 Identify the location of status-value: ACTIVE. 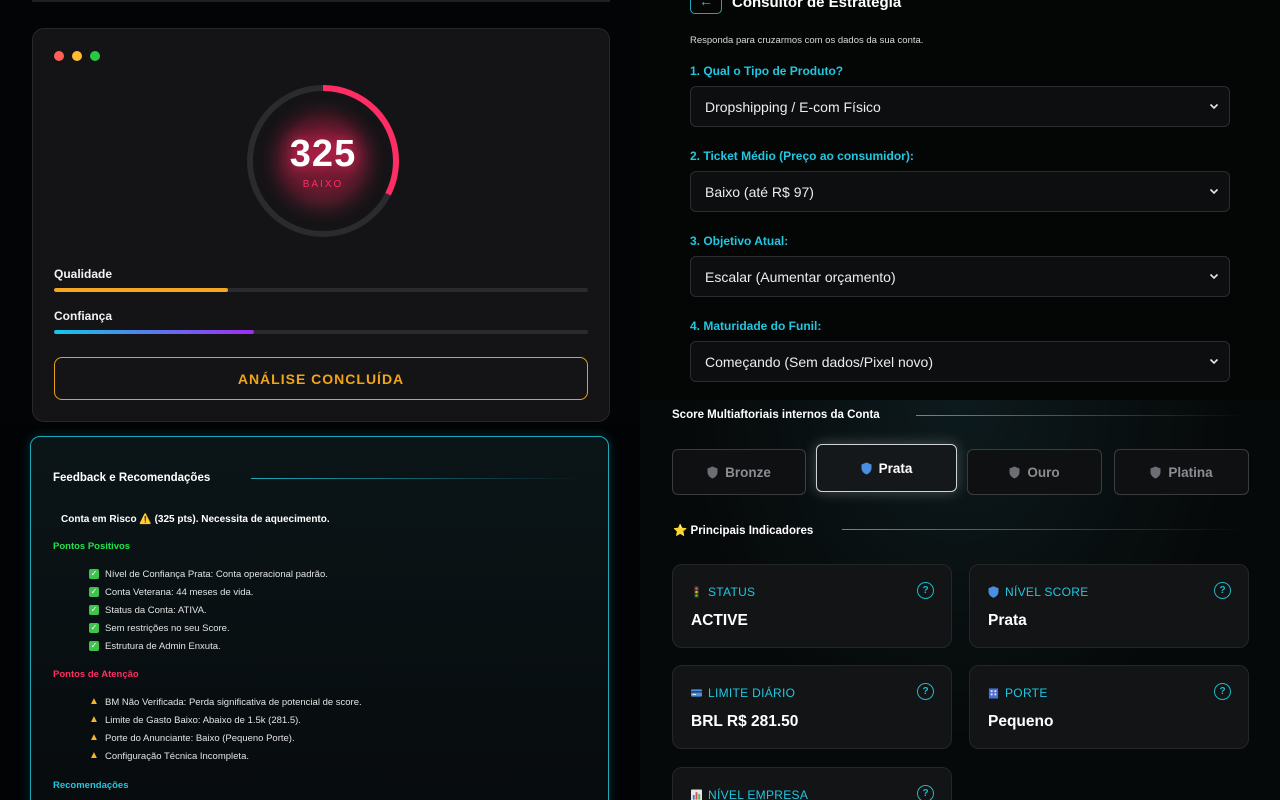
(719, 620).